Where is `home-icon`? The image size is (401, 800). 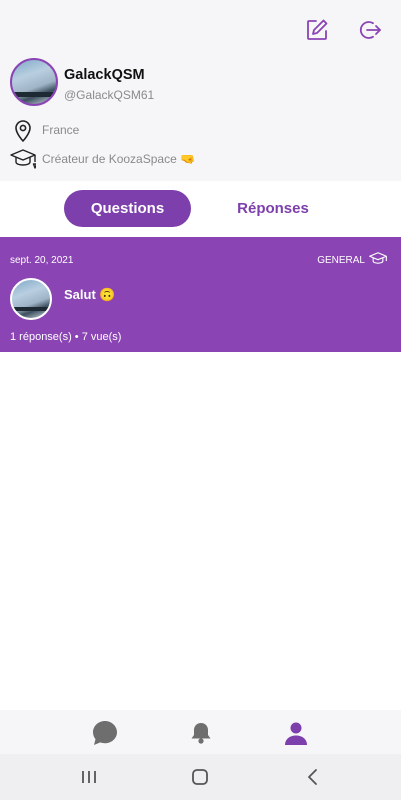 home-icon is located at coordinates (200, 777).